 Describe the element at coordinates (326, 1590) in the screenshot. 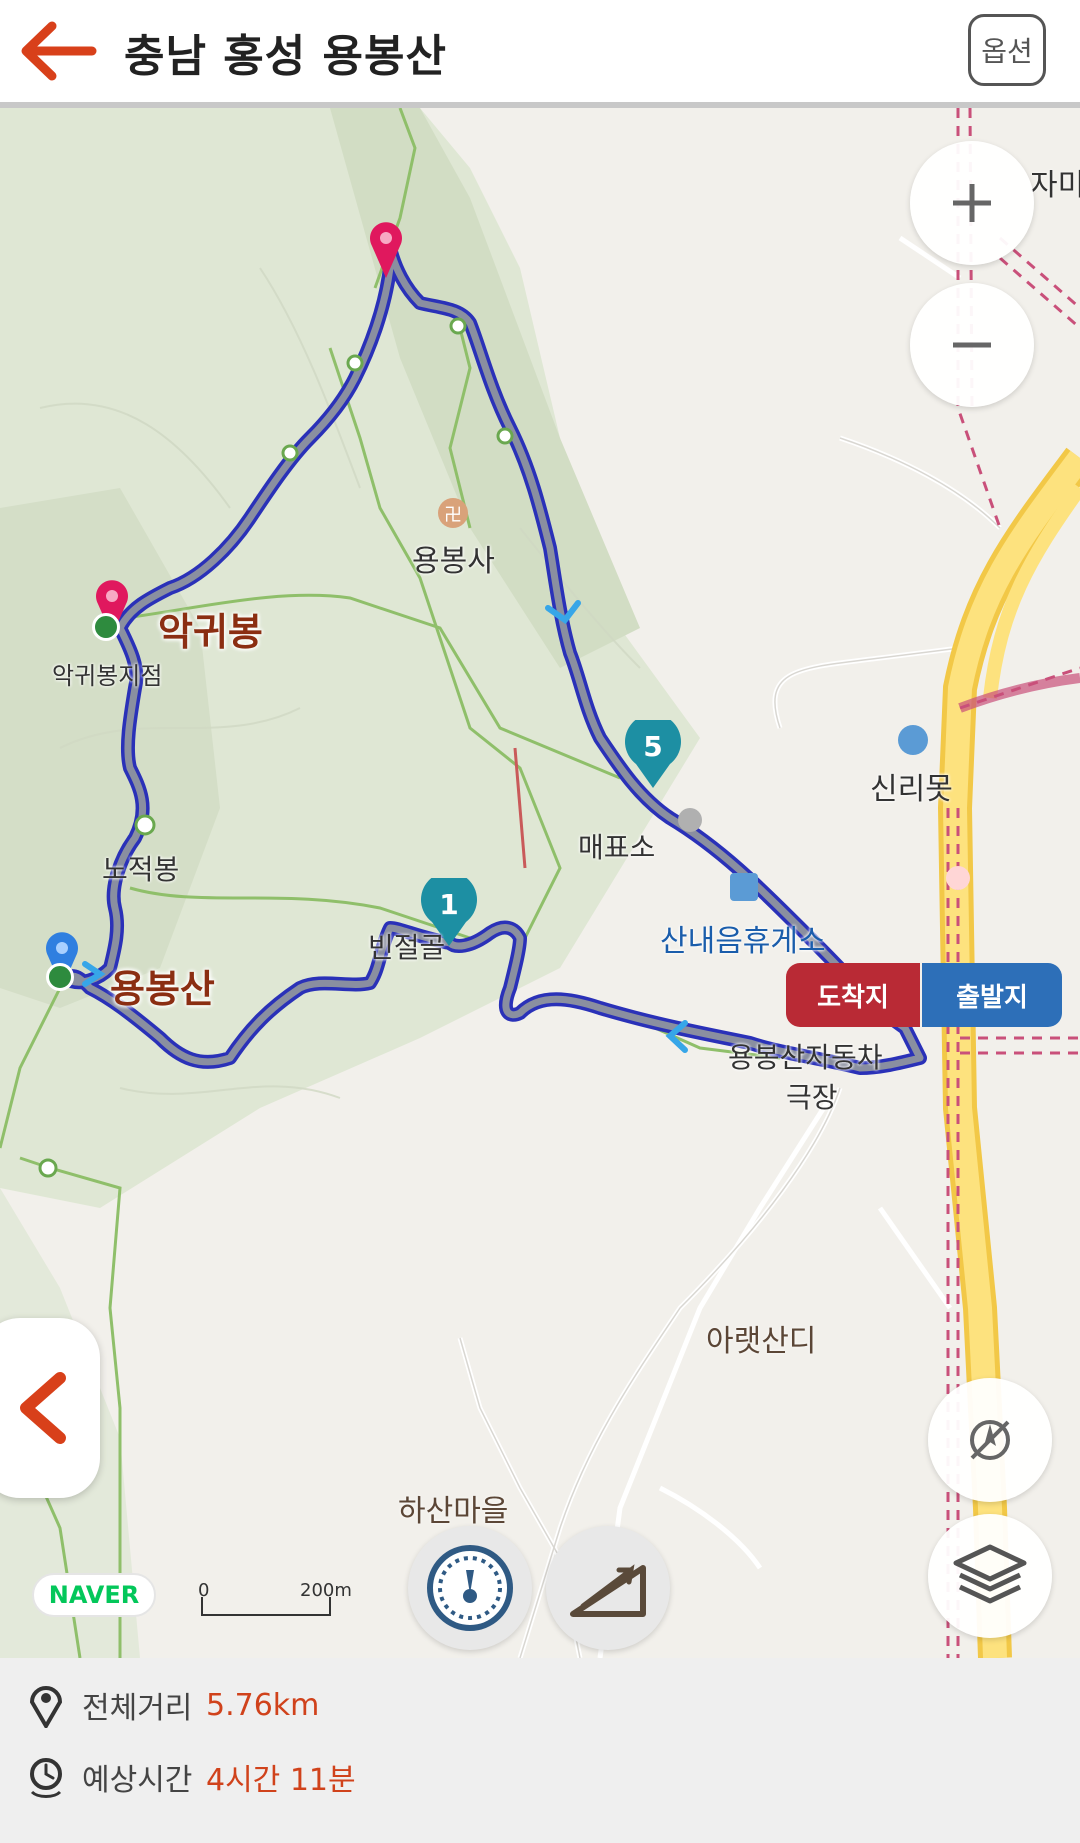

I see `scale-value: 200m` at that location.